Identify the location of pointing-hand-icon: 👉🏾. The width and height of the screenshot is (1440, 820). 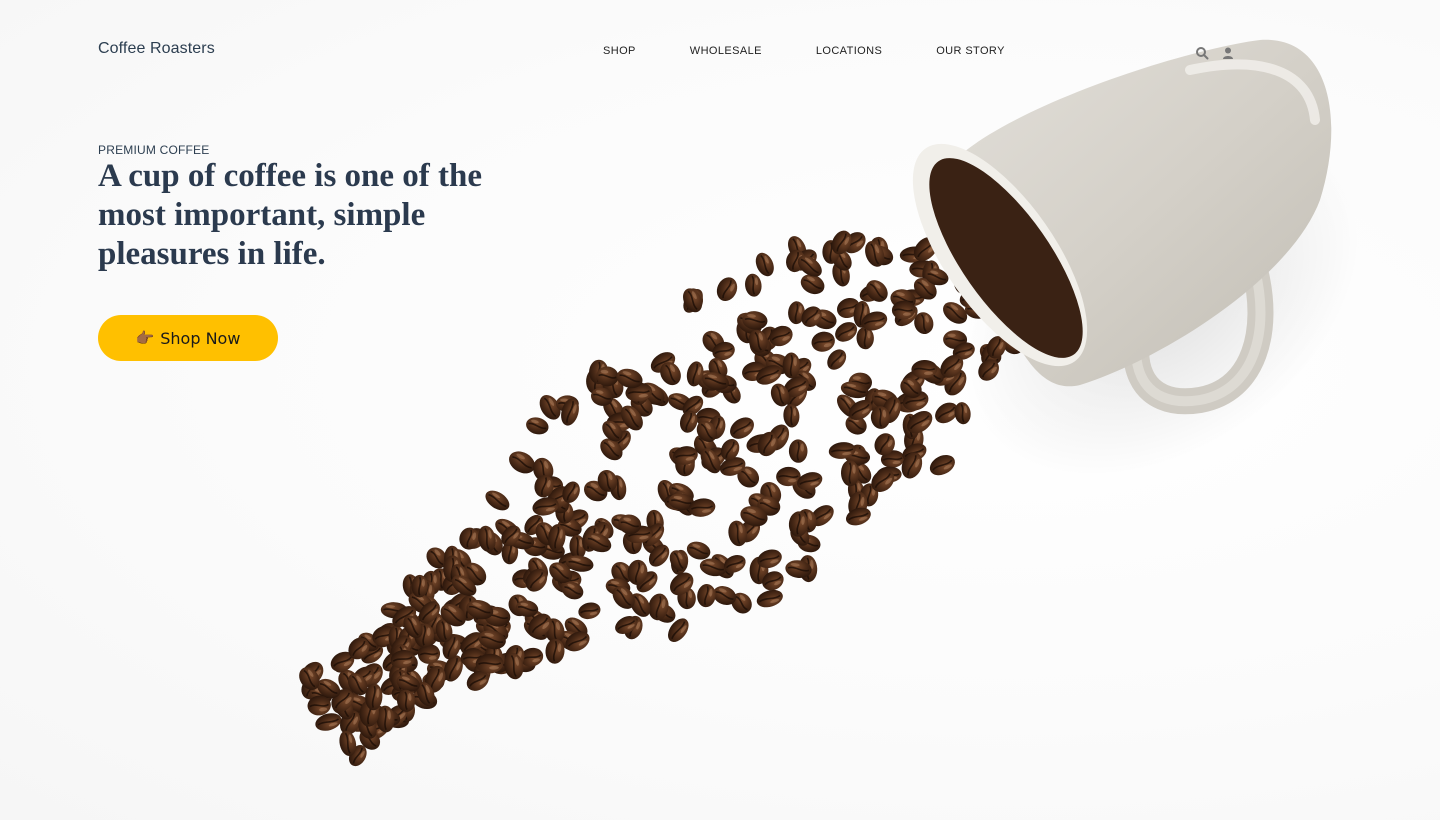
(145, 337).